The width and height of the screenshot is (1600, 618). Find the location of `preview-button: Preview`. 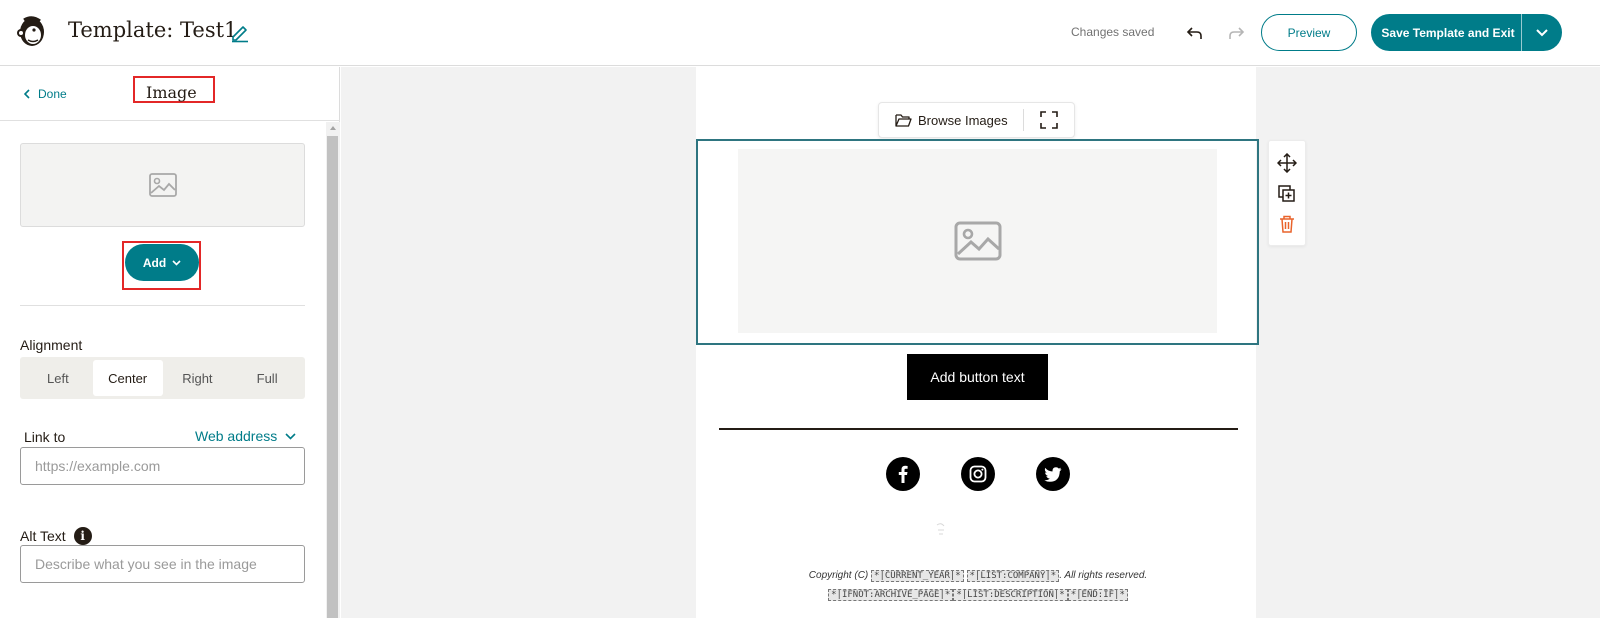

preview-button: Preview is located at coordinates (1309, 32).